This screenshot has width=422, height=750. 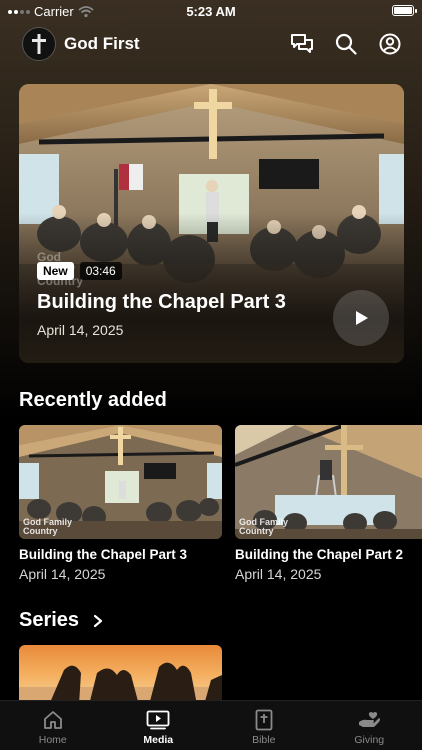 I want to click on cross-logo-icon, so click(x=39, y=44).